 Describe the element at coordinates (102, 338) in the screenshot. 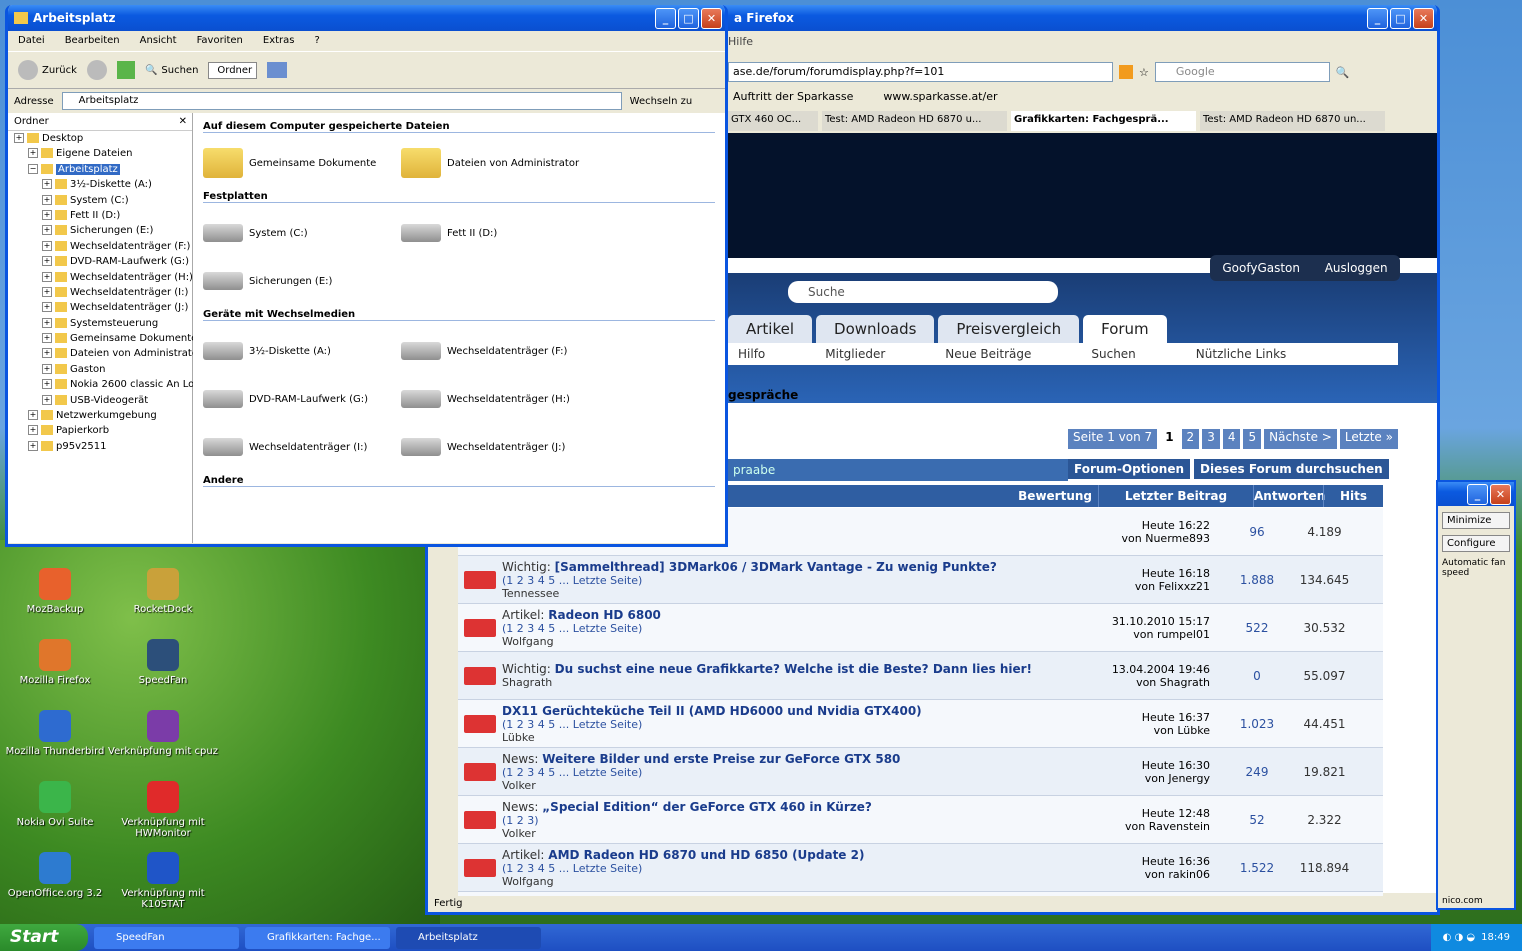

I see `tree-item: + Gemeinsame Dokumente` at that location.